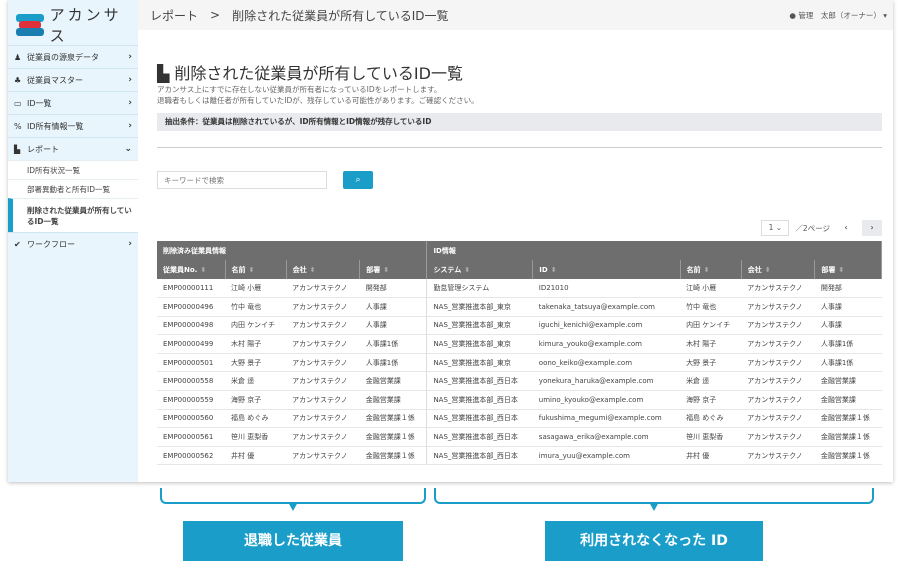  Describe the element at coordinates (654, 541) in the screenshot. I see `callout-unused-id: 利用されなくなった ID` at that location.